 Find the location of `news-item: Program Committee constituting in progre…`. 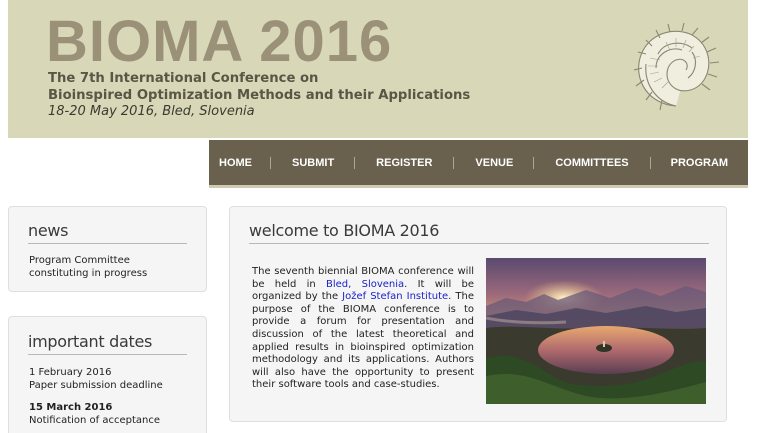

news-item: Program Committee constituting in progre… is located at coordinates (109, 267).